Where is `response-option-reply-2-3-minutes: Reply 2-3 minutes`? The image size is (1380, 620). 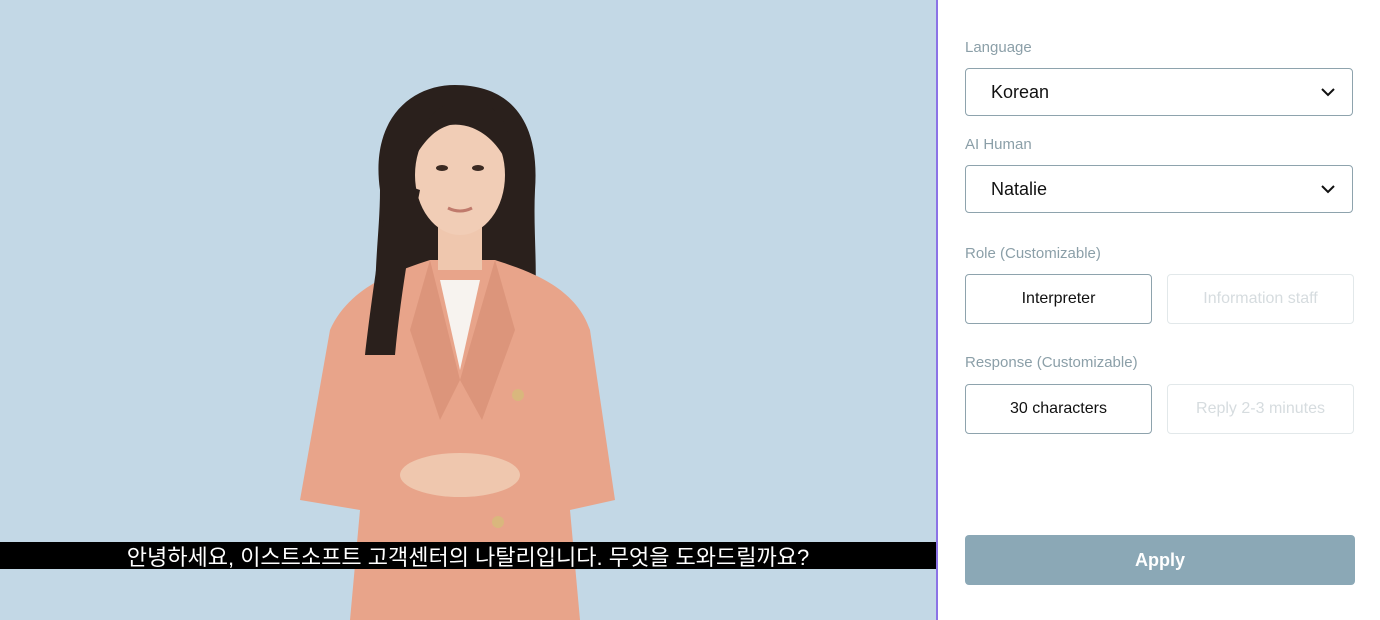 response-option-reply-2-3-minutes: Reply 2-3 minutes is located at coordinates (1260, 409).